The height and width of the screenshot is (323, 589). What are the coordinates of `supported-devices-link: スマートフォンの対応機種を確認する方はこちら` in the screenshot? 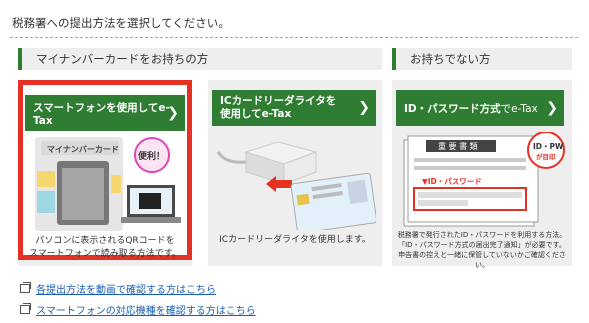 It's located at (146, 309).